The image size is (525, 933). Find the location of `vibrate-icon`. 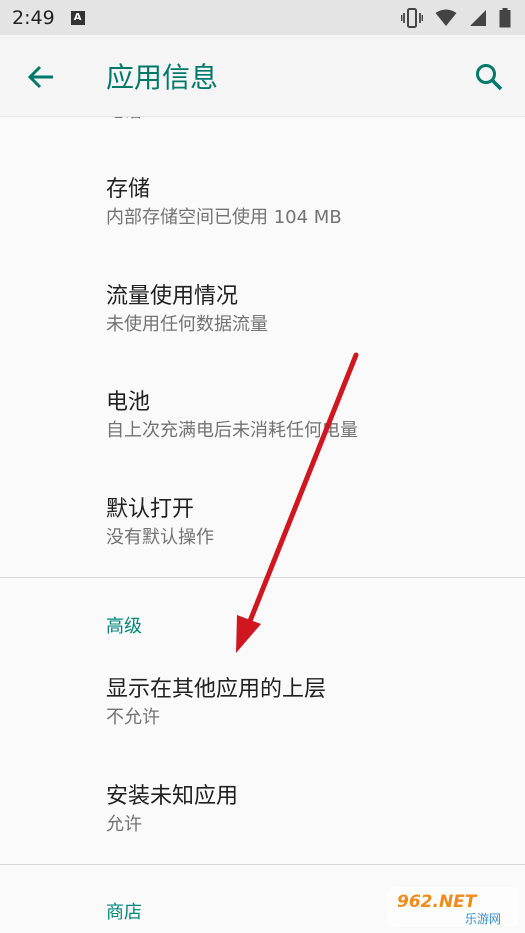

vibrate-icon is located at coordinates (412, 17).